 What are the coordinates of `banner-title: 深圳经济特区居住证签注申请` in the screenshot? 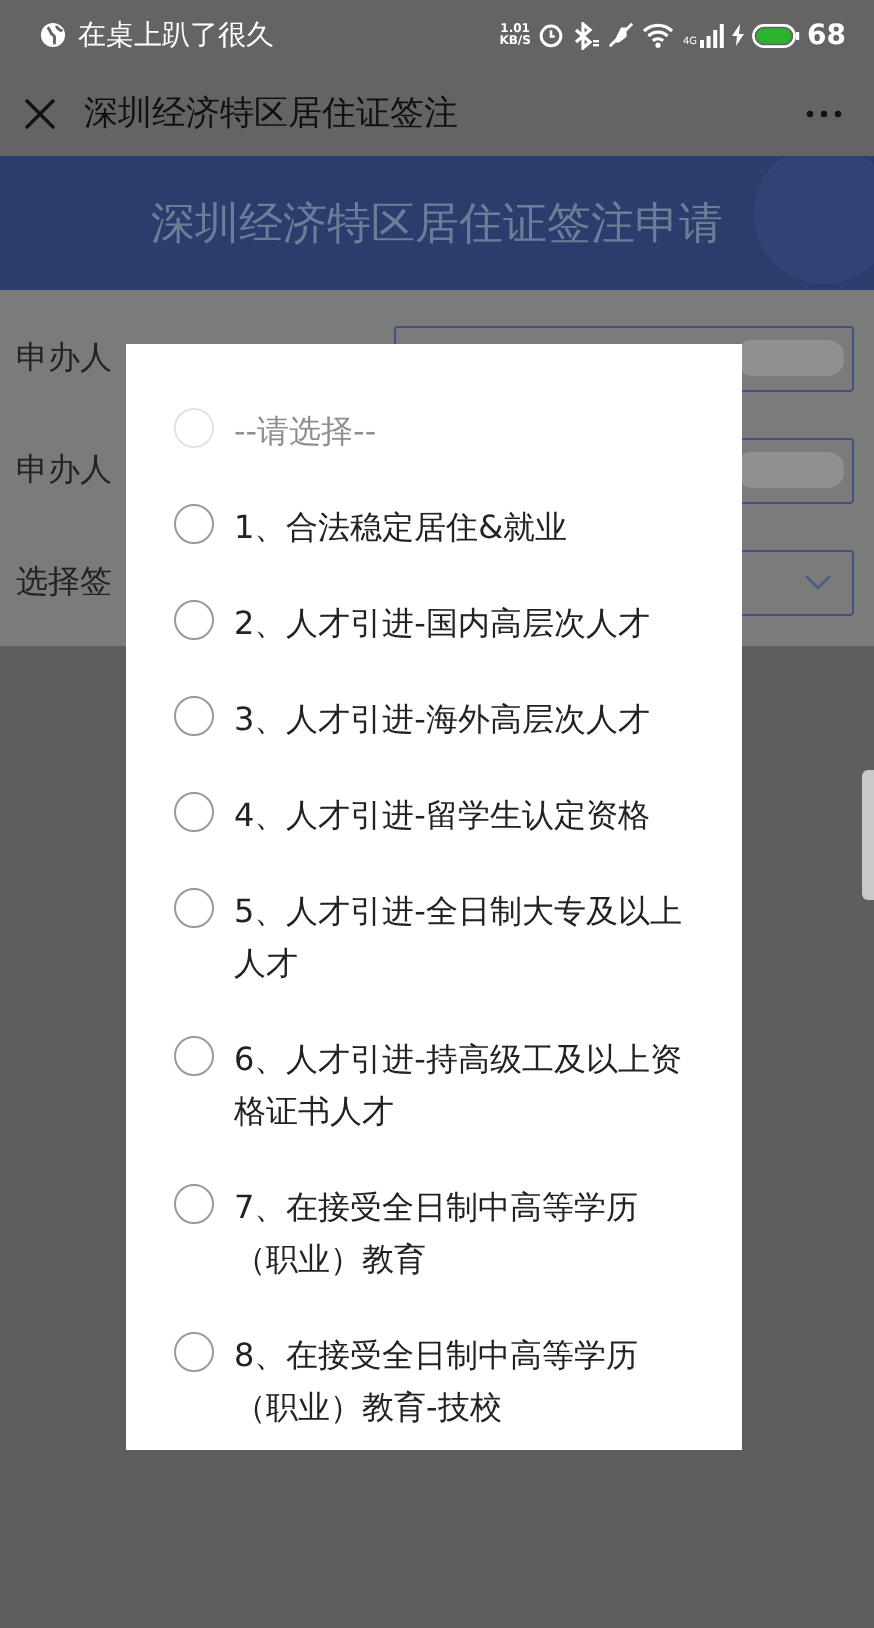 It's located at (437, 225).